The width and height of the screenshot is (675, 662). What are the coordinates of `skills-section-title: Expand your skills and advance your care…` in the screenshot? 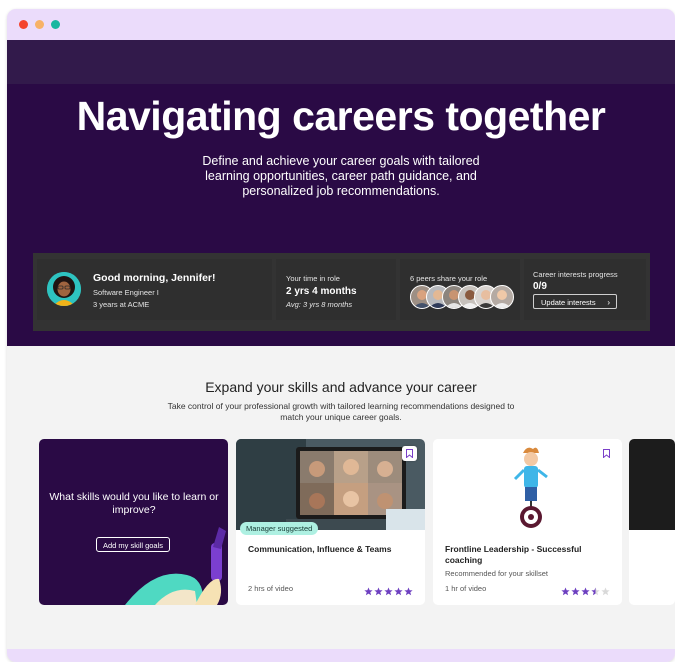 It's located at (341, 387).